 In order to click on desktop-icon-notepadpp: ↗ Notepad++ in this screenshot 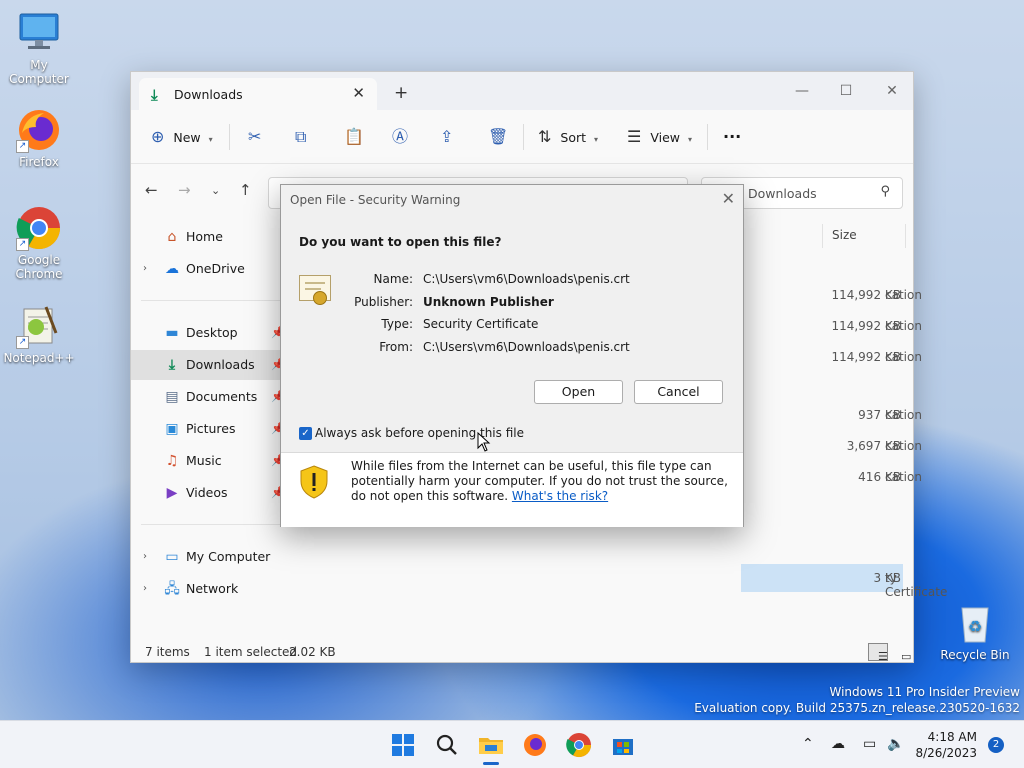, I will do `click(39, 334)`.